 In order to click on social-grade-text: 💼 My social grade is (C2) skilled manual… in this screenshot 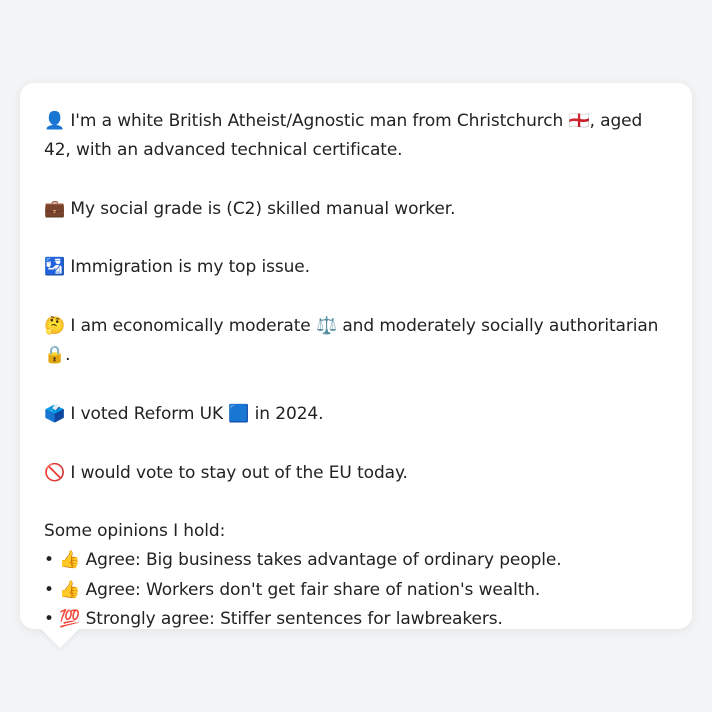, I will do `click(250, 208)`.